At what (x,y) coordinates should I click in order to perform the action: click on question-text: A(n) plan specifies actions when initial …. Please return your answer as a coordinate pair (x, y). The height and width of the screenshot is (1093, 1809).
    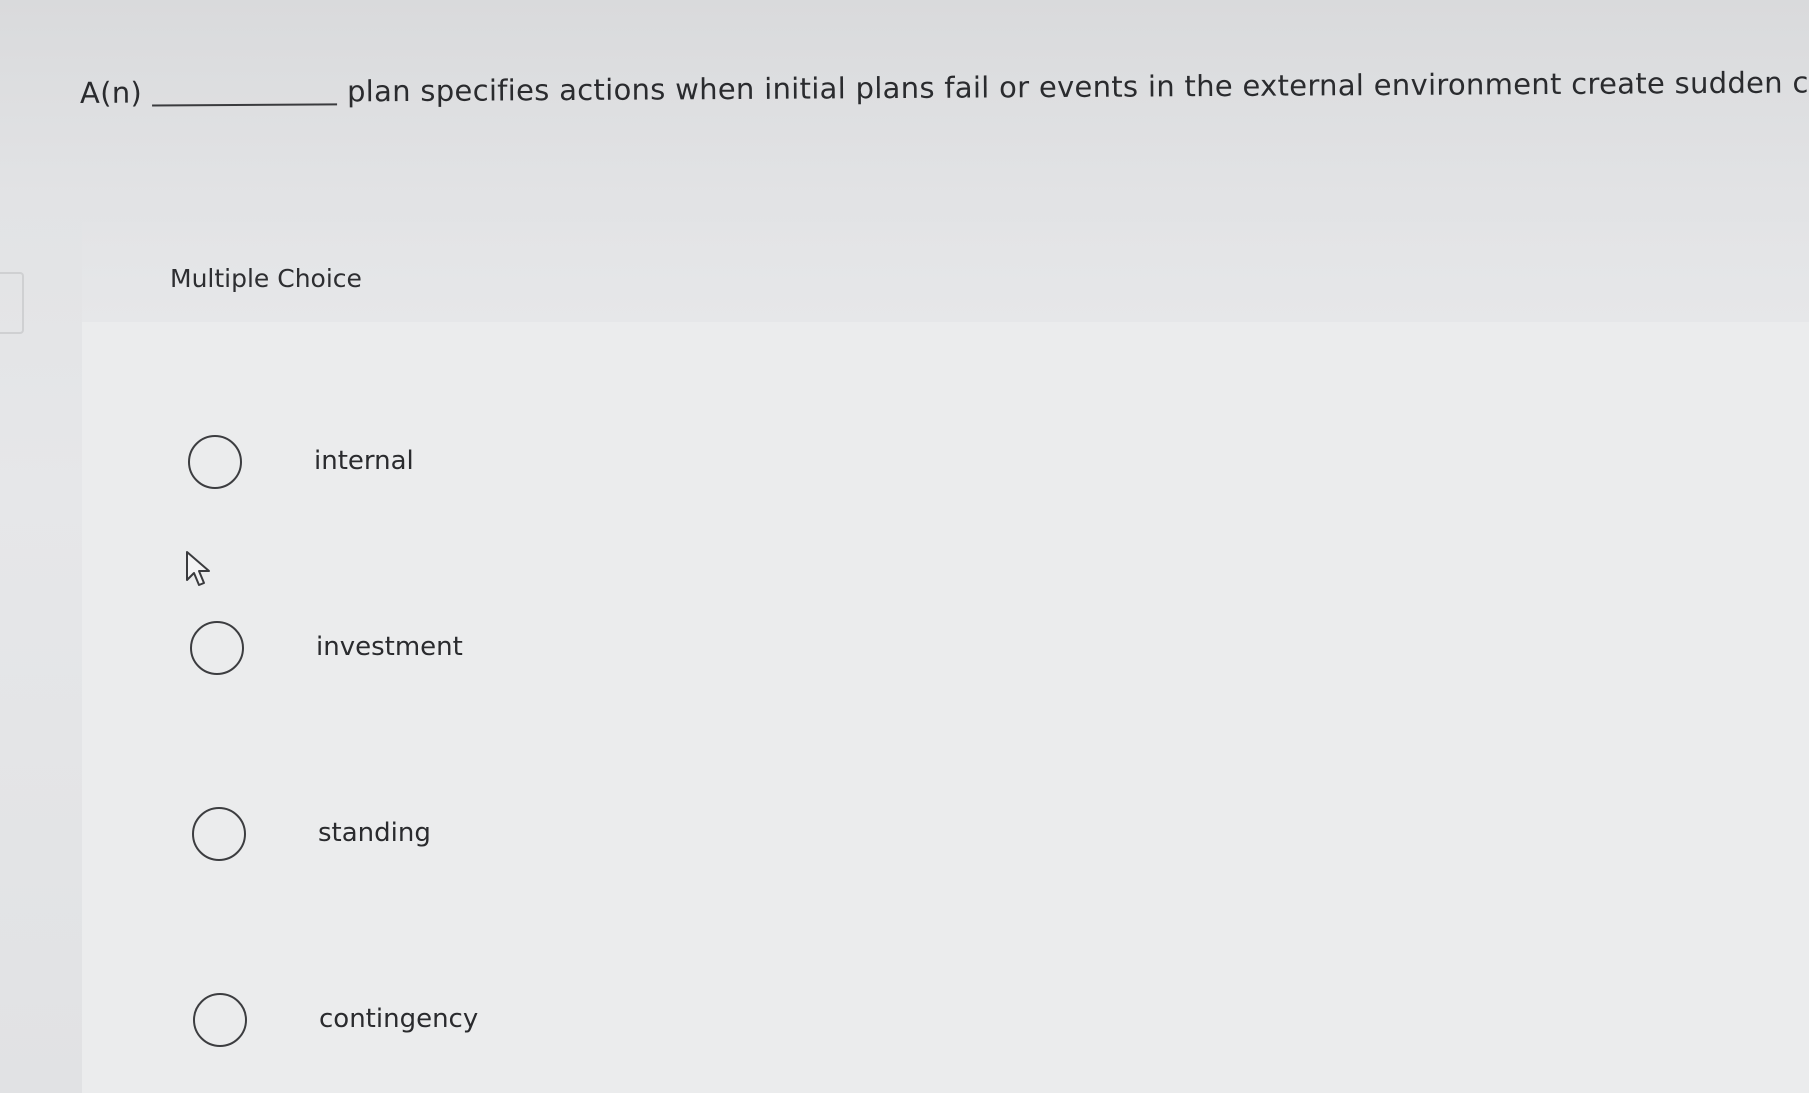
    Looking at the image, I should click on (944, 87).